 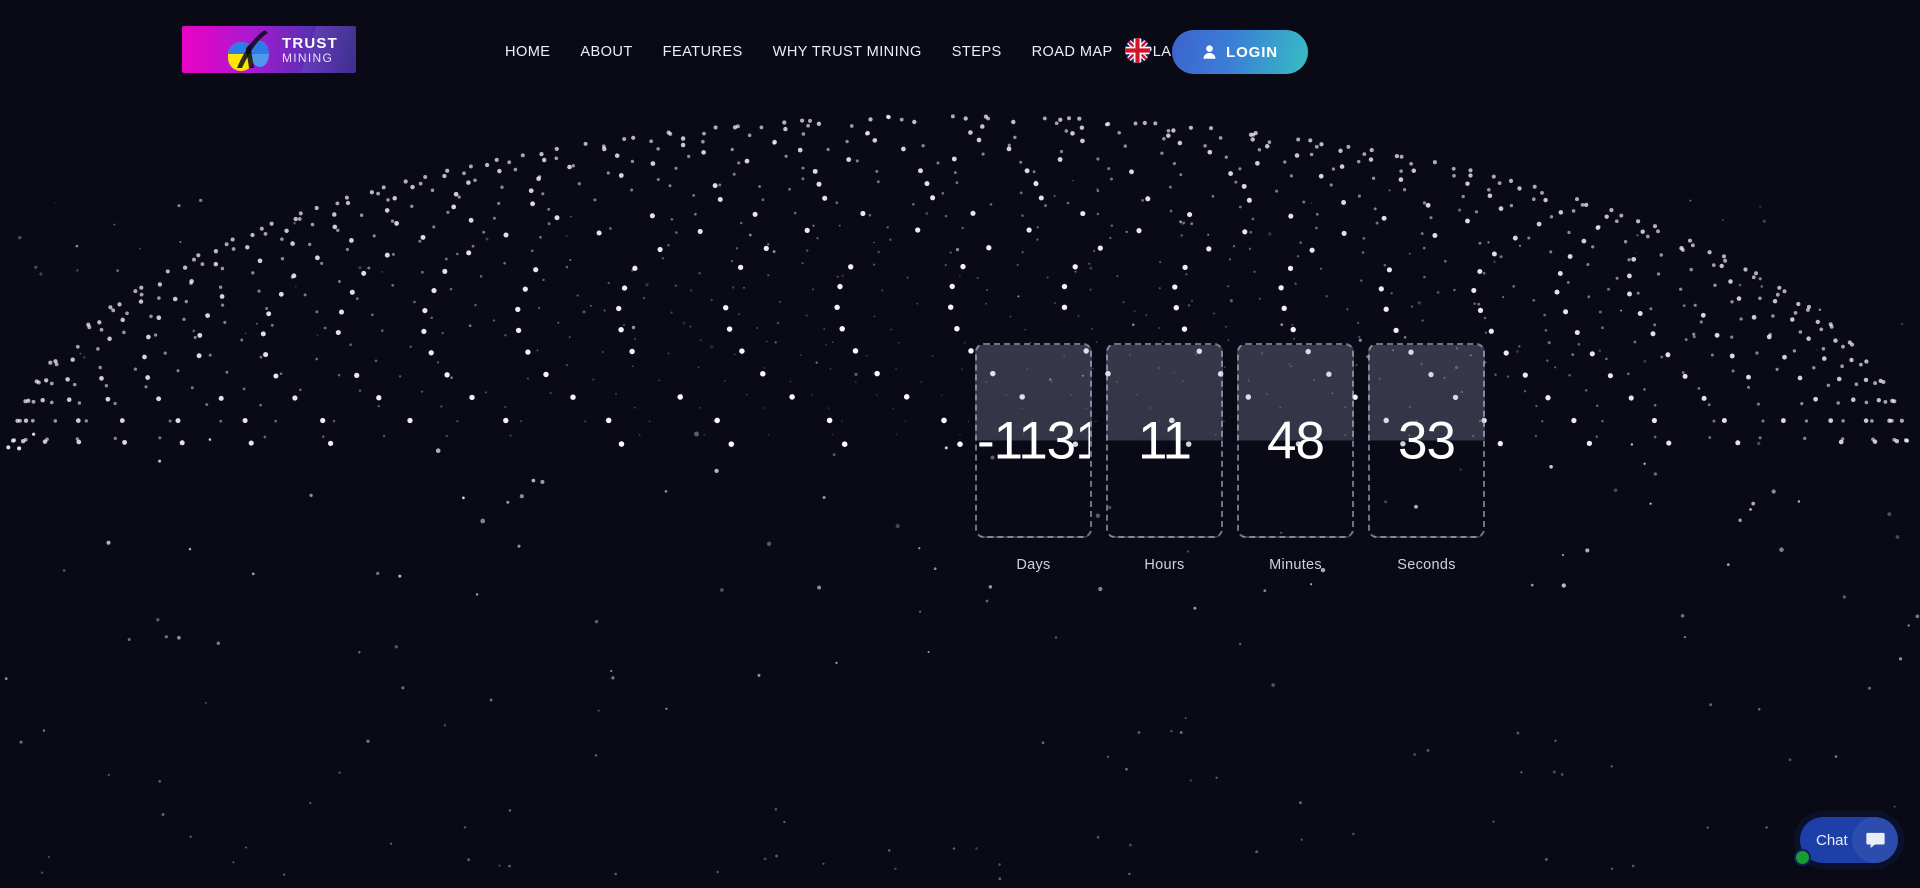 I want to click on trust-mining-logo: TRUST MINING, so click(x=269, y=49).